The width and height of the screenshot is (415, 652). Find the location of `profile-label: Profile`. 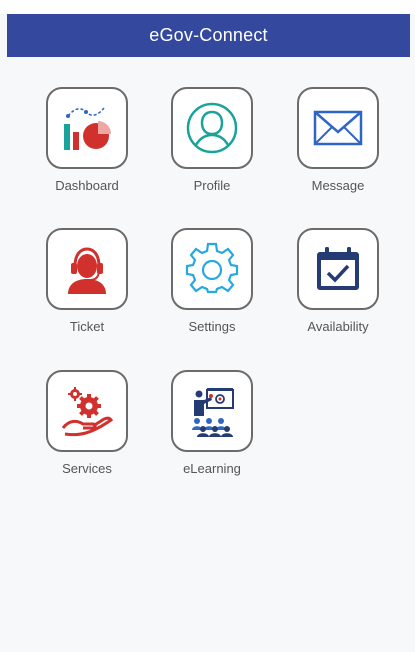

profile-label: Profile is located at coordinates (212, 185).